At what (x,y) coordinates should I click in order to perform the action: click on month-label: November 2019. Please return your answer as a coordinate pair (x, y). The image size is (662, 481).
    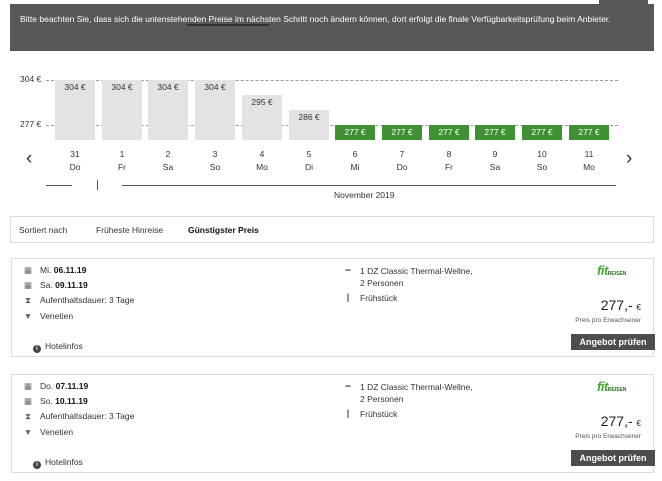
    Looking at the image, I should click on (364, 195).